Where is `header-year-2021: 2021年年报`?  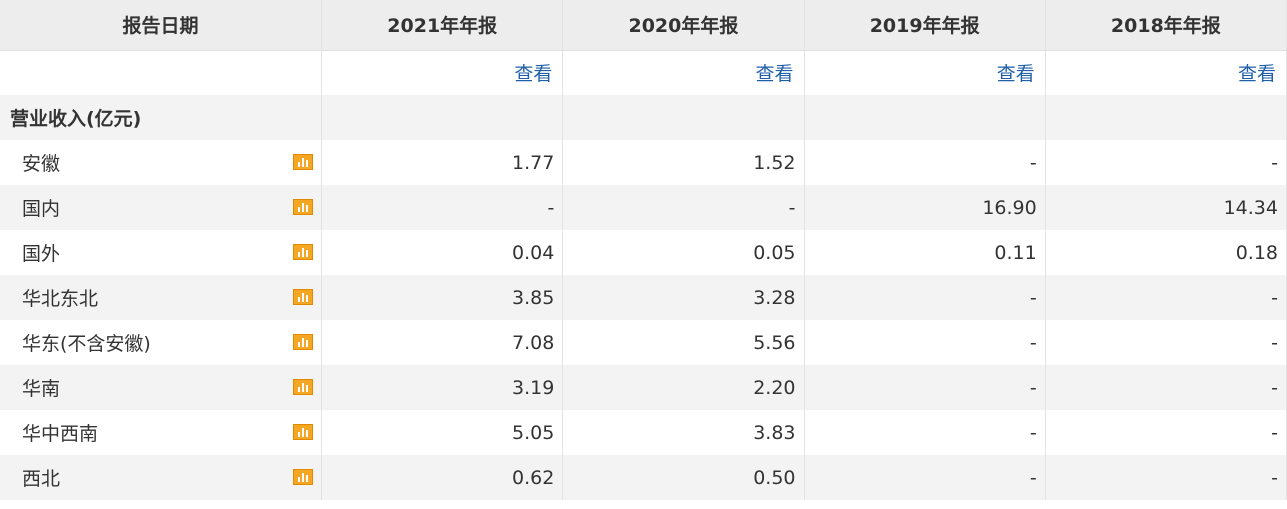 header-year-2021: 2021年年报 is located at coordinates (442, 25).